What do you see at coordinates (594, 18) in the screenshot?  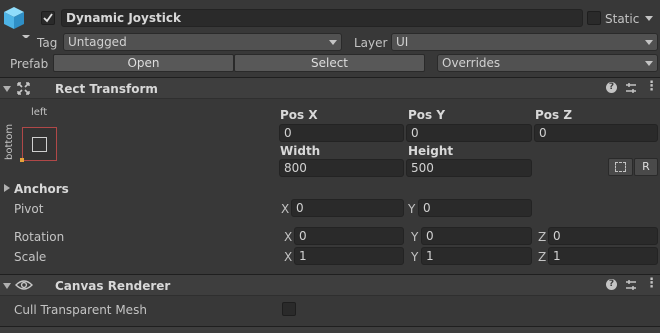 I see `static-checkbox` at bounding box center [594, 18].